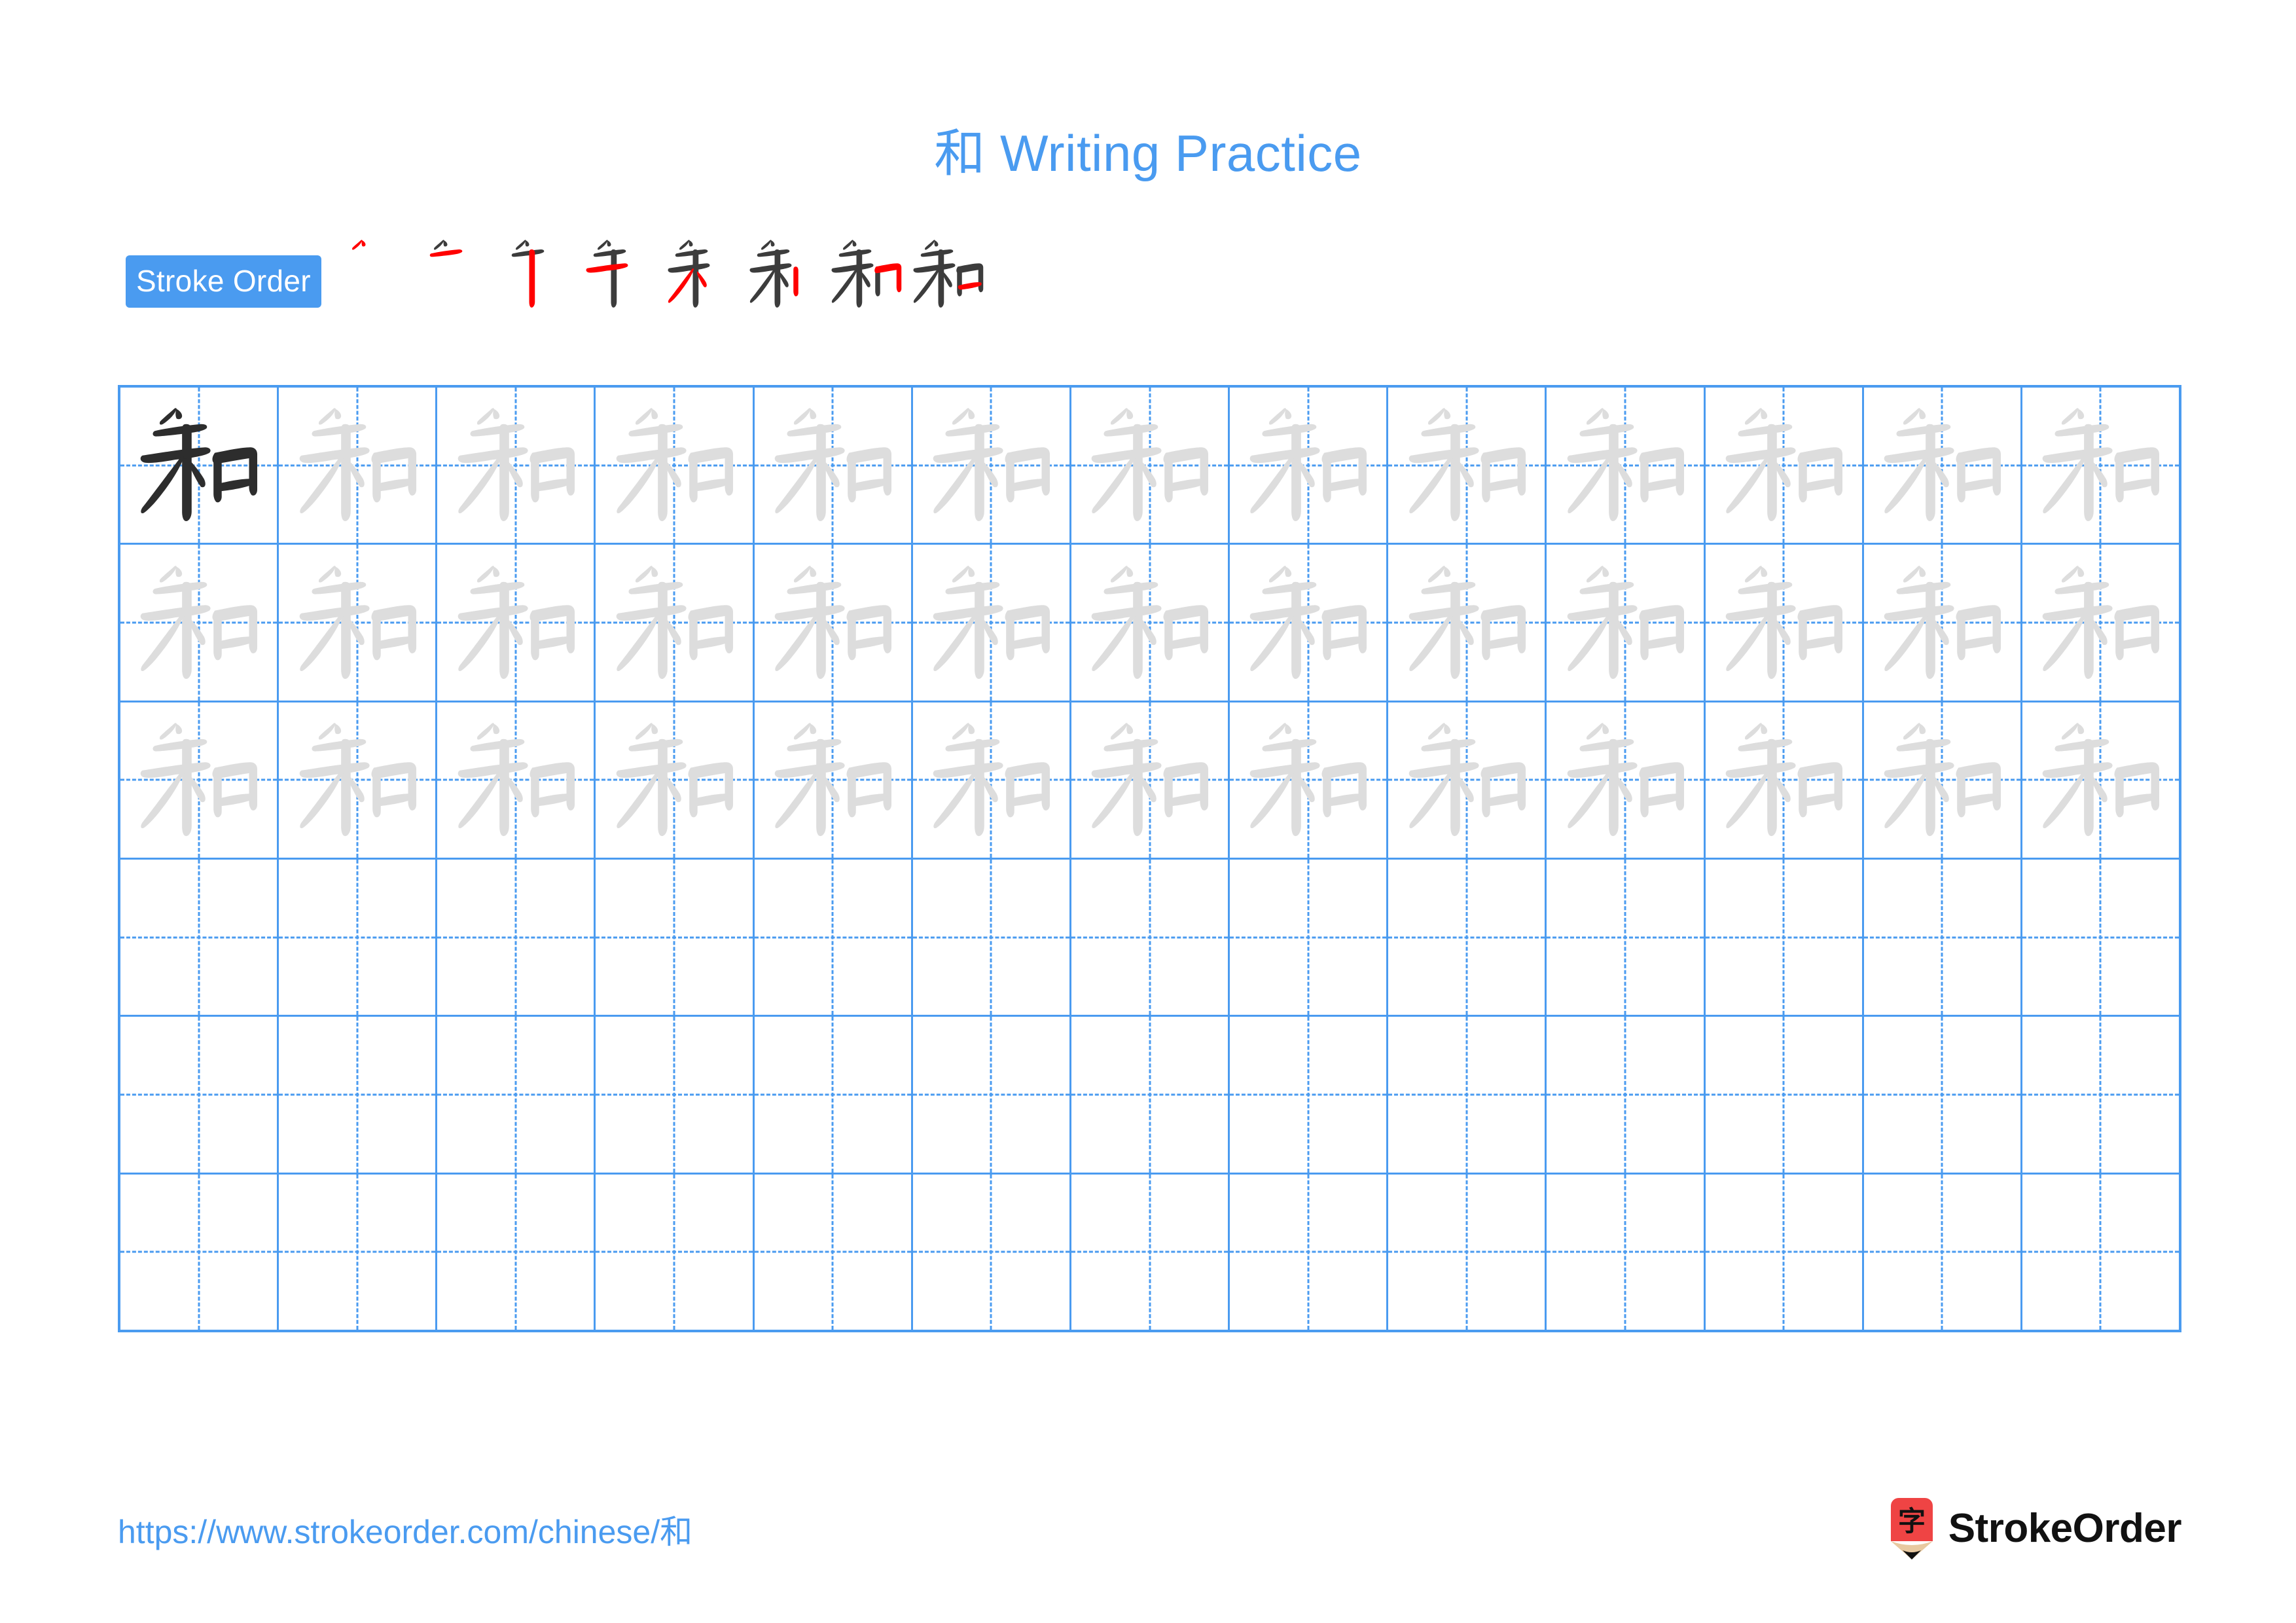  What do you see at coordinates (405, 1529) in the screenshot?
I see `footer-url: https://www.strokeorder.com/chinese/和` at bounding box center [405, 1529].